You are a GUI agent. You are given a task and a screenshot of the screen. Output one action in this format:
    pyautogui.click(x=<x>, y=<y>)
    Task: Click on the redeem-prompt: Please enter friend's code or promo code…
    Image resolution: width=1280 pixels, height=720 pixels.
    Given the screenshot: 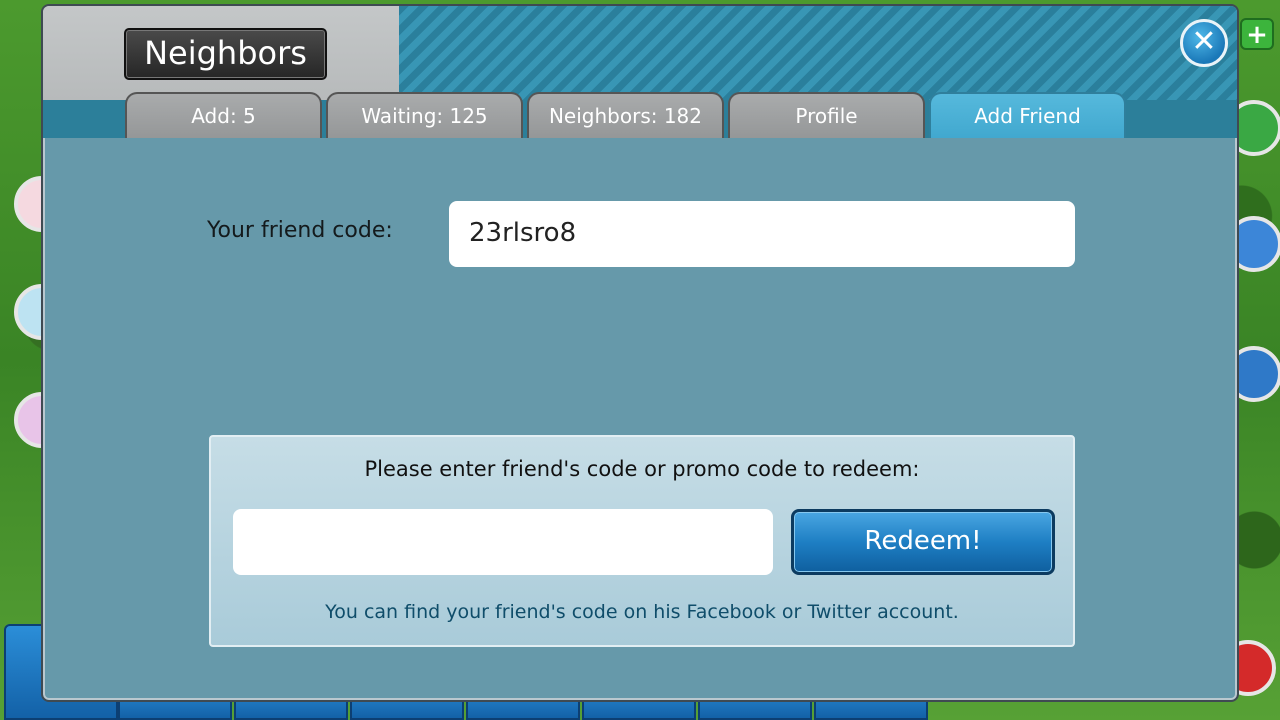 What is the action you would take?
    pyautogui.click(x=642, y=469)
    